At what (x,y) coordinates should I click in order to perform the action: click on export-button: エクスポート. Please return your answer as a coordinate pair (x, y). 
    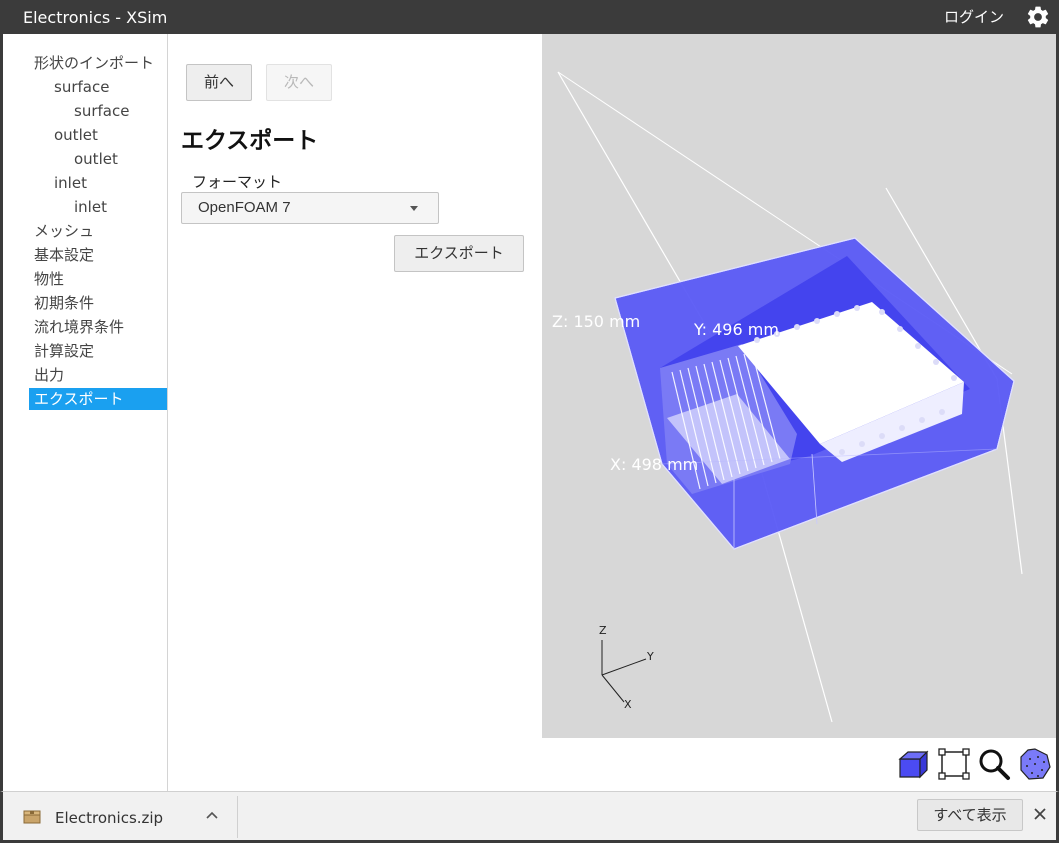
    Looking at the image, I should click on (459, 253).